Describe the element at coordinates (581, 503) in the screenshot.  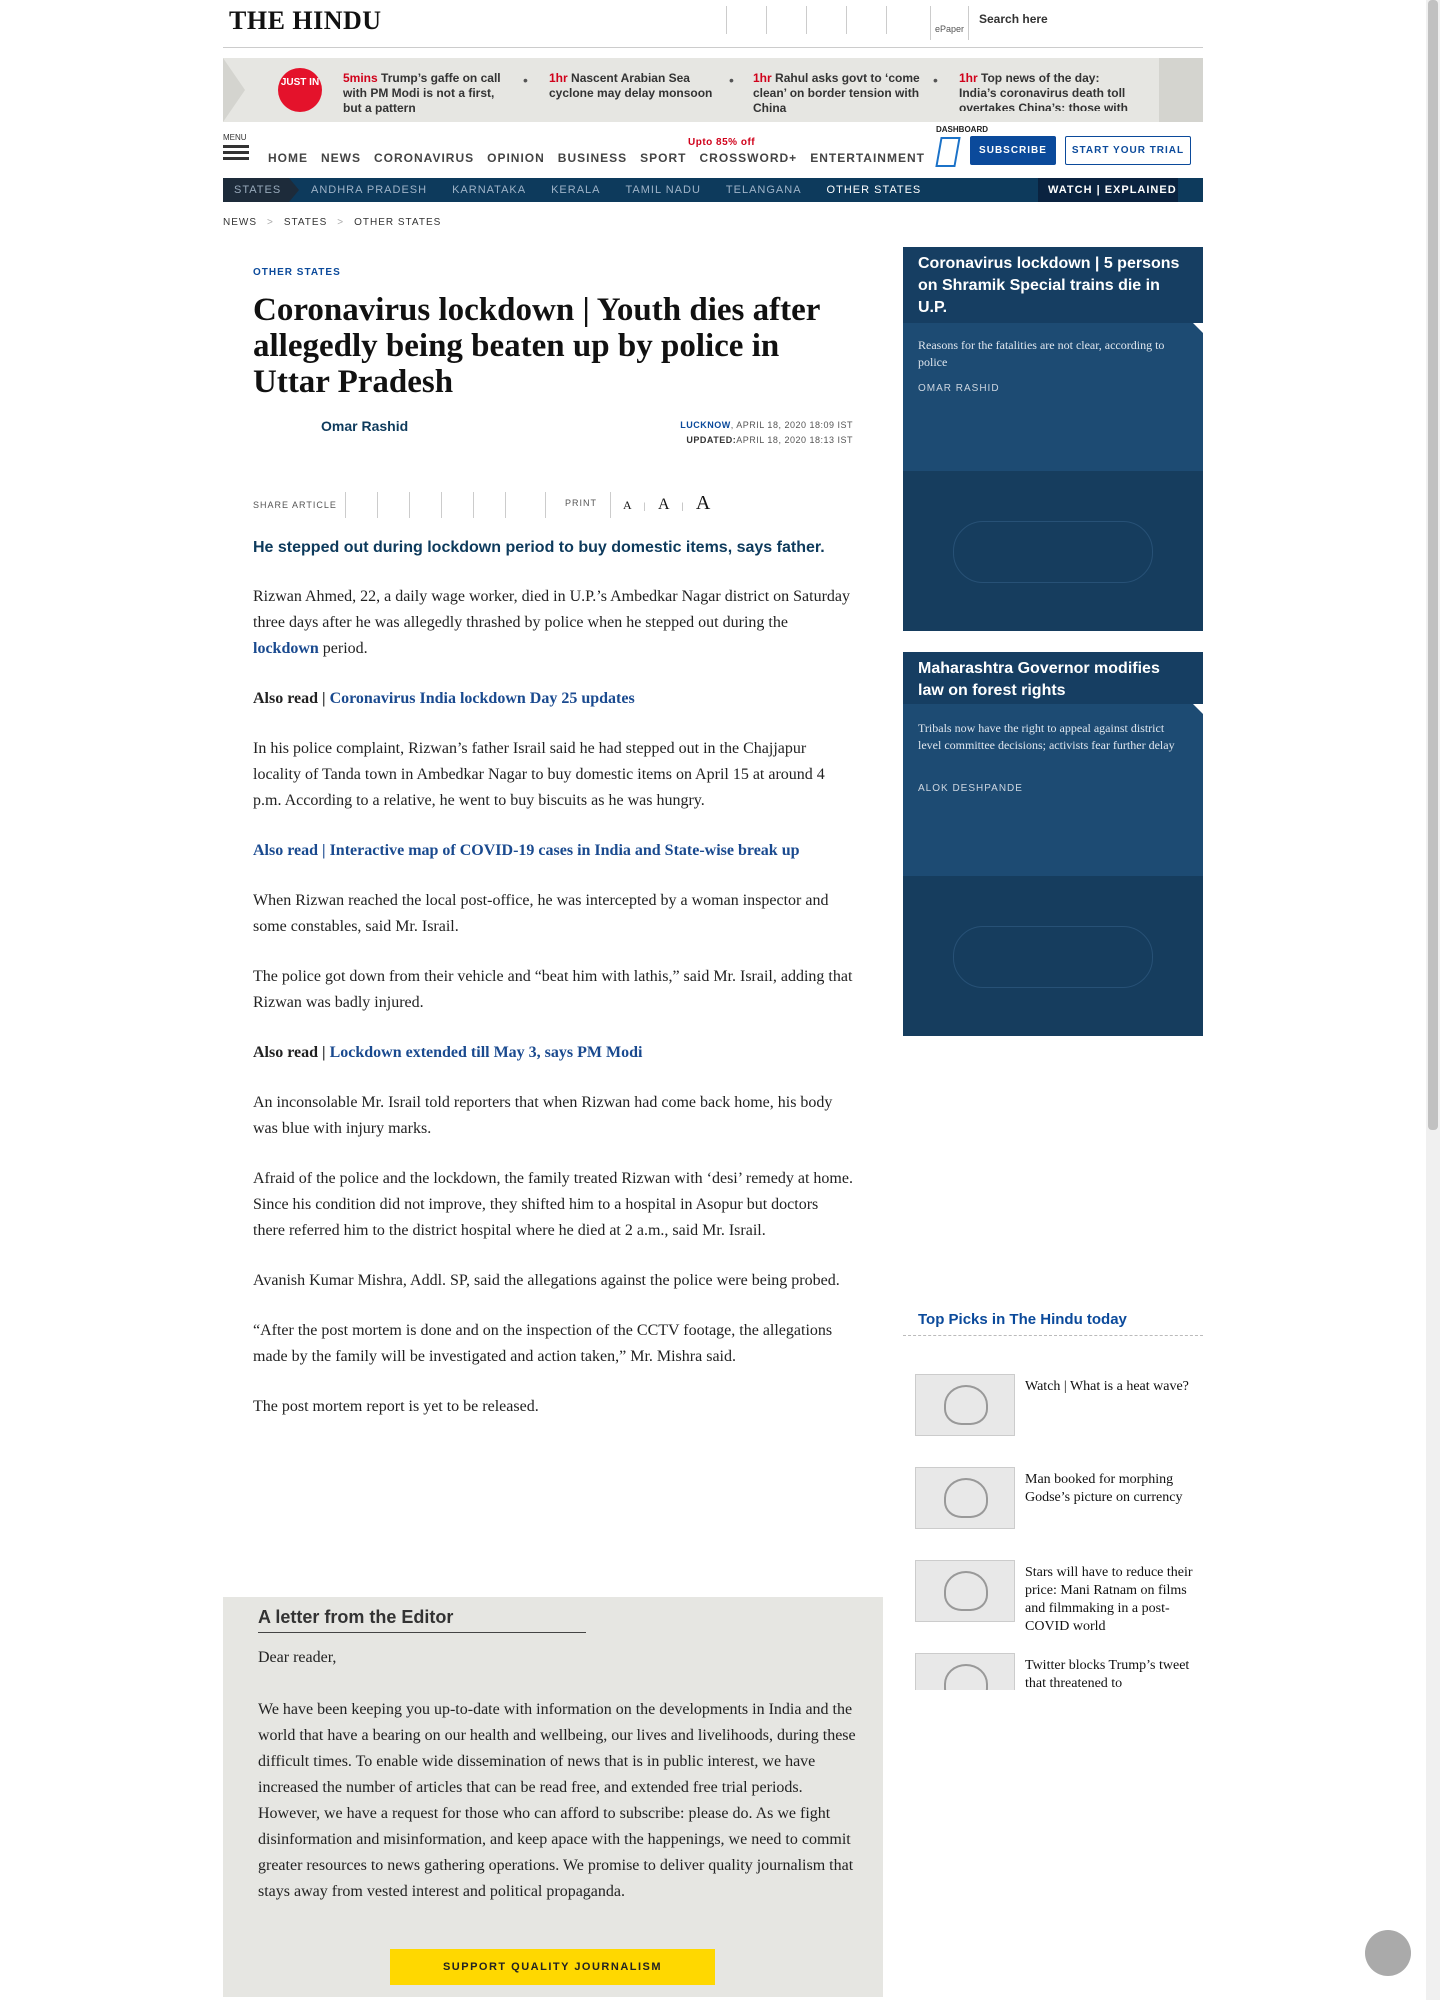
I see `print-button: PRINT` at that location.